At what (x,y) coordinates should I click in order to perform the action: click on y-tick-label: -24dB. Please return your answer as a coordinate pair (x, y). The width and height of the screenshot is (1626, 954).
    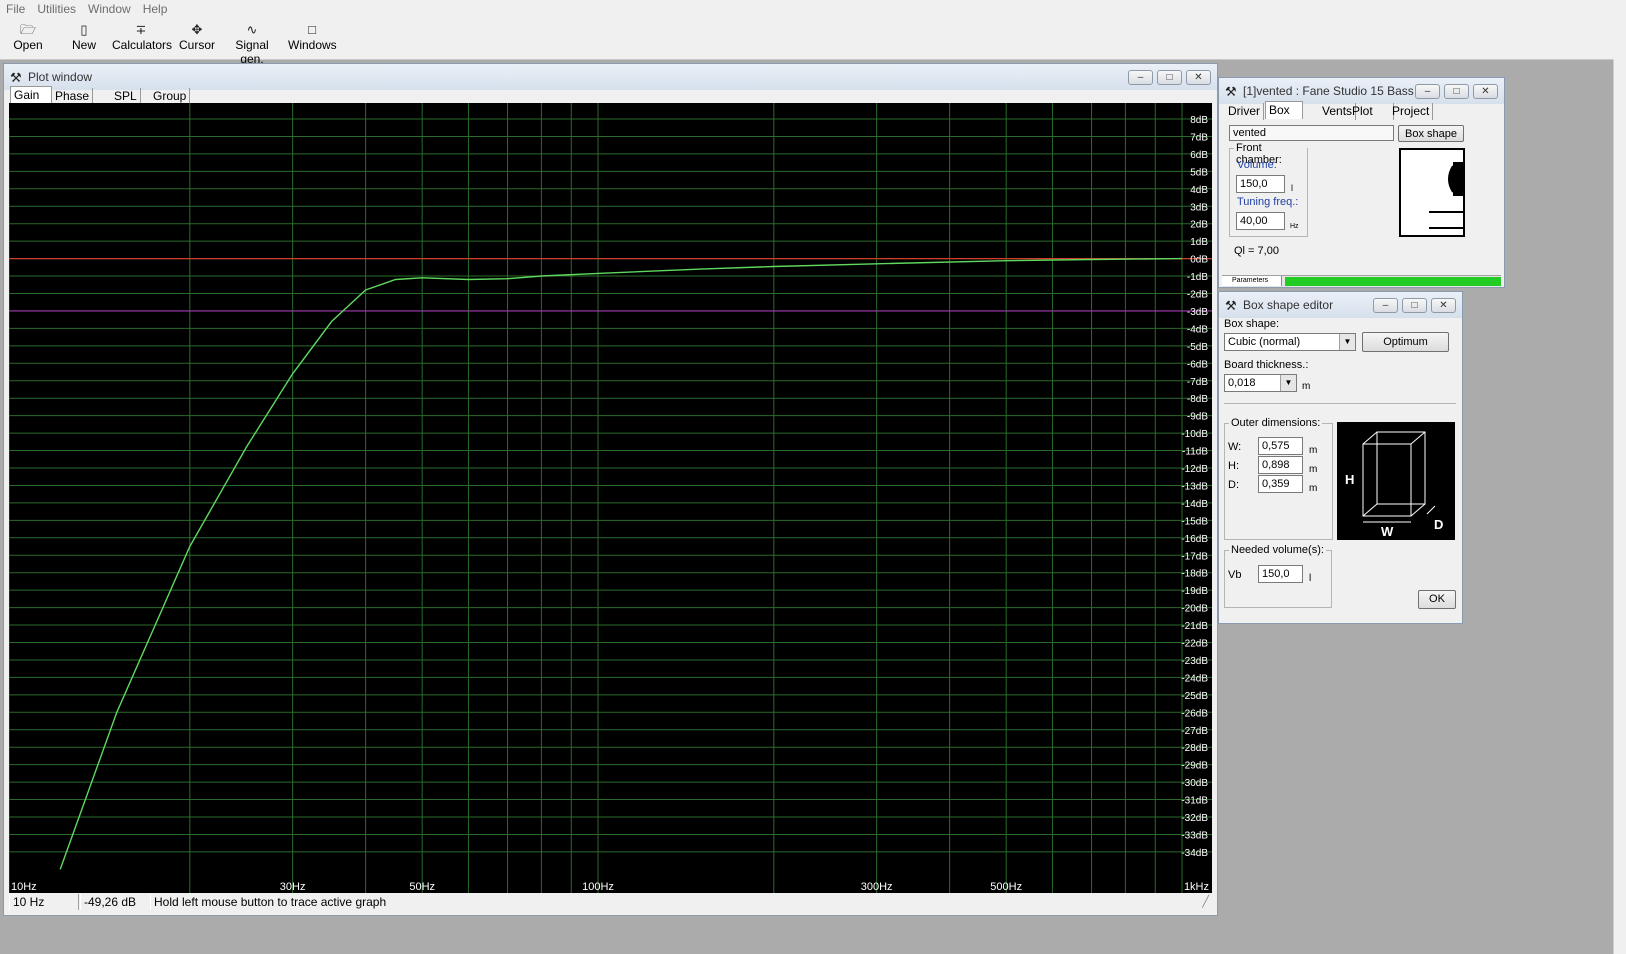
    Looking at the image, I should click on (1194, 678).